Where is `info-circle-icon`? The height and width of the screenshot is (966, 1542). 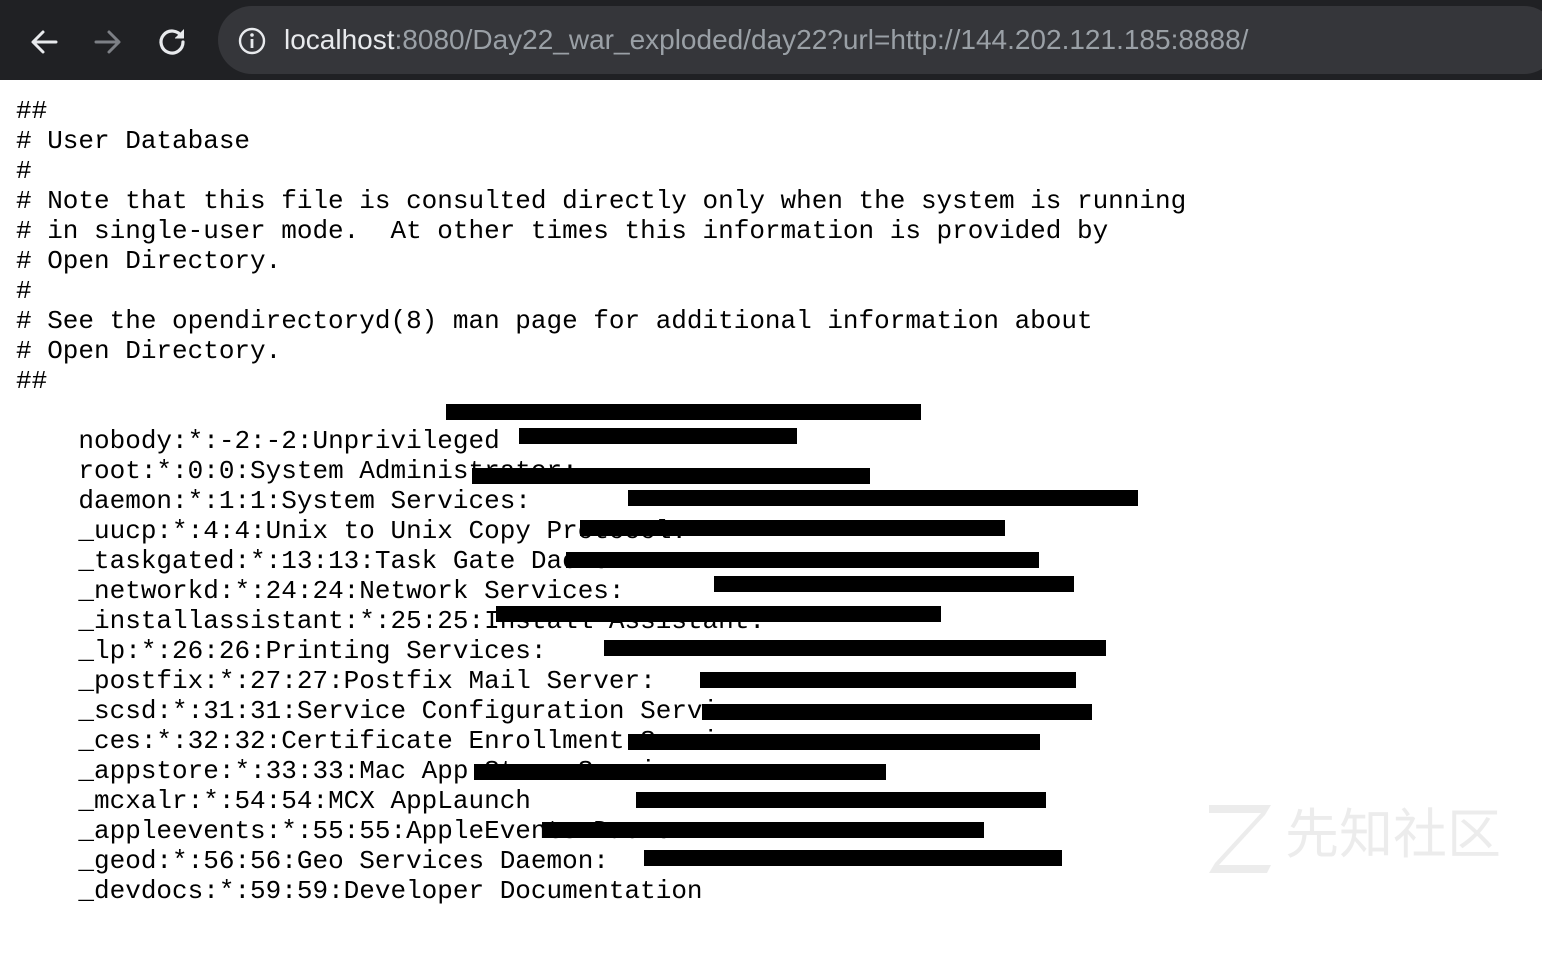
info-circle-icon is located at coordinates (252, 41).